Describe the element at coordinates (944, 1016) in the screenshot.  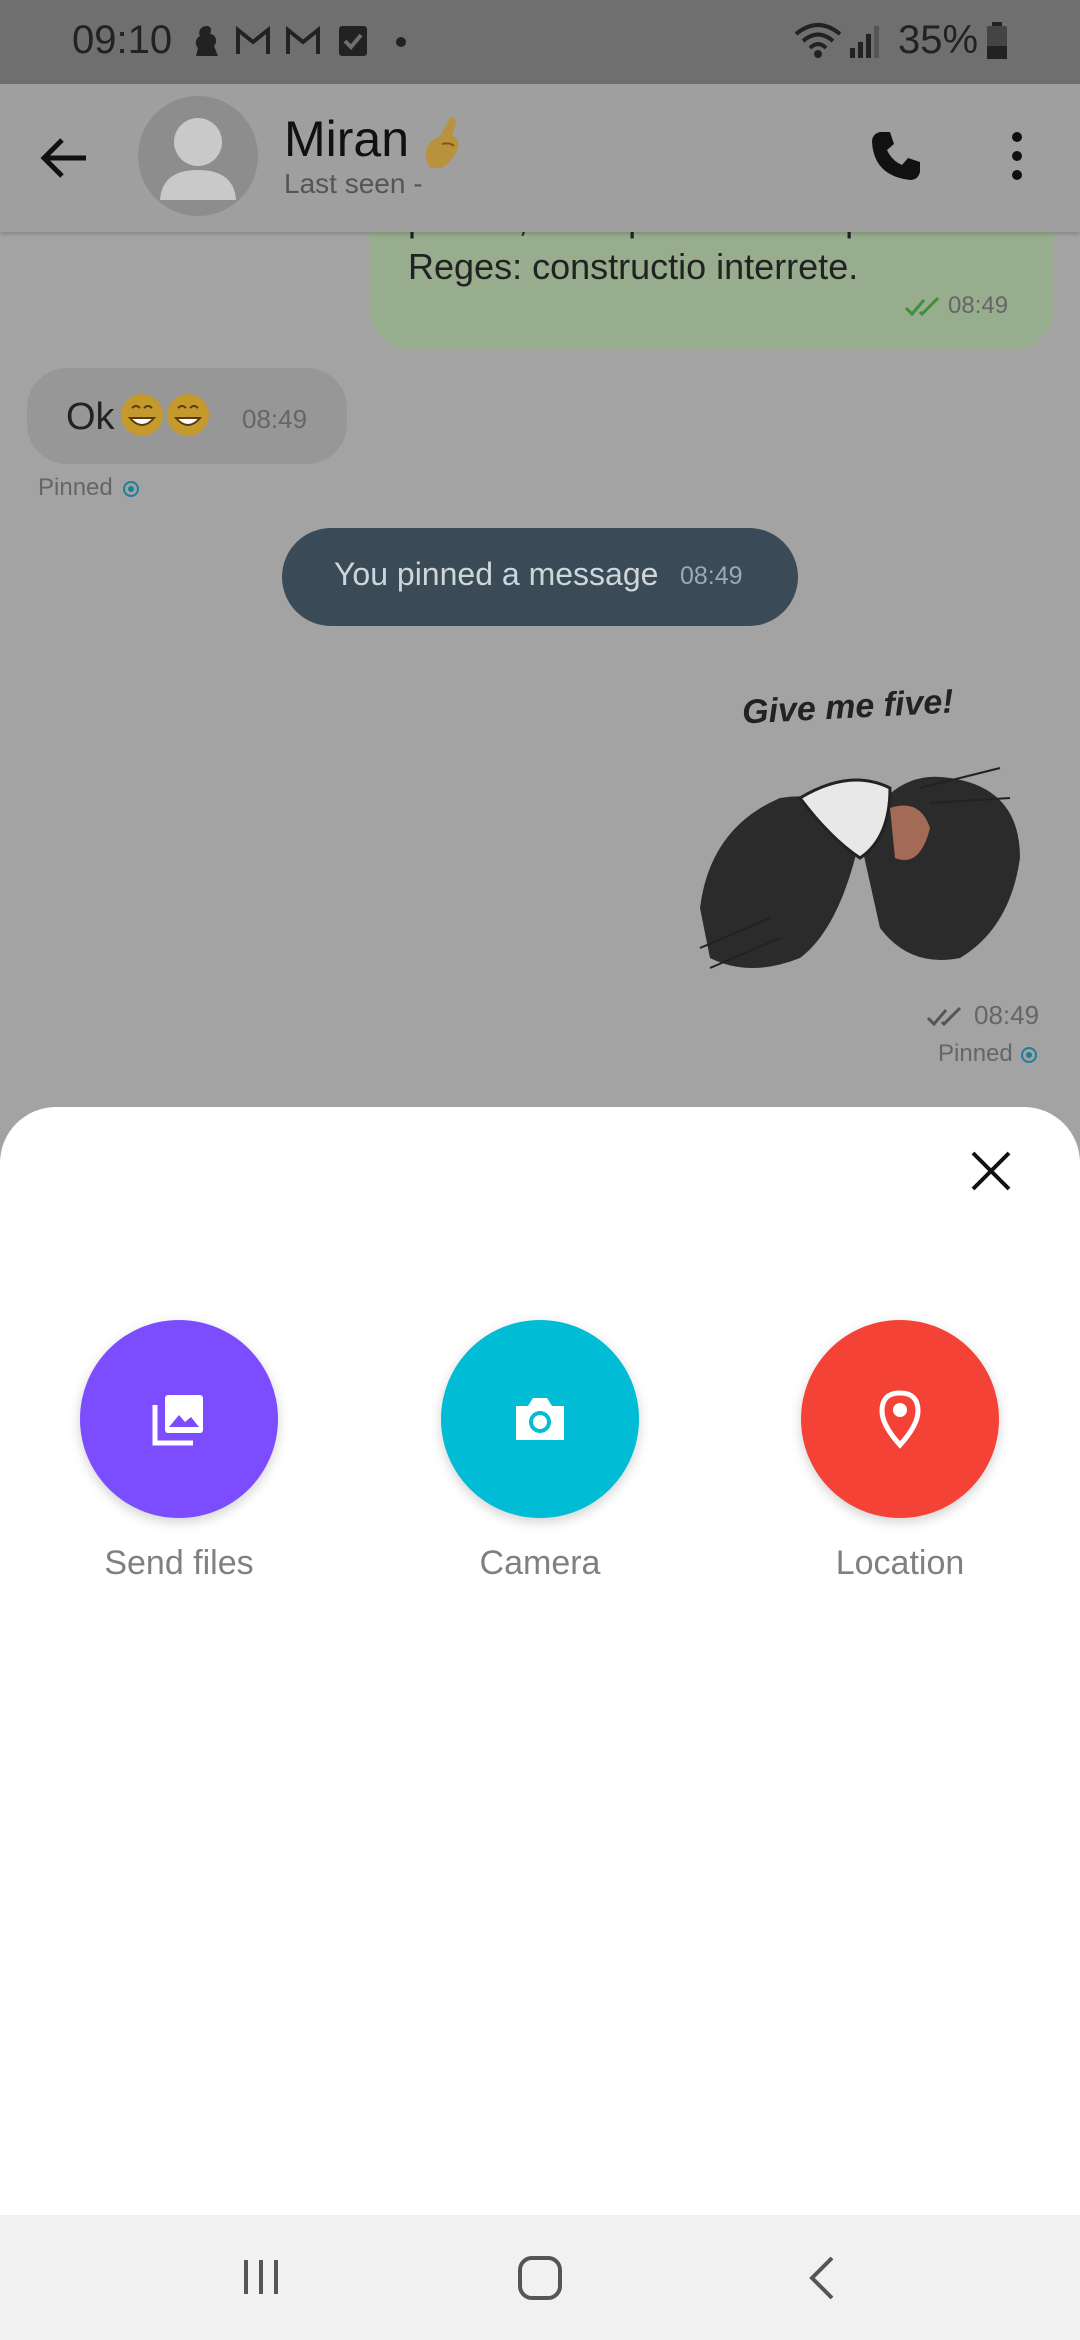
I see `double-check-sent-icon` at that location.